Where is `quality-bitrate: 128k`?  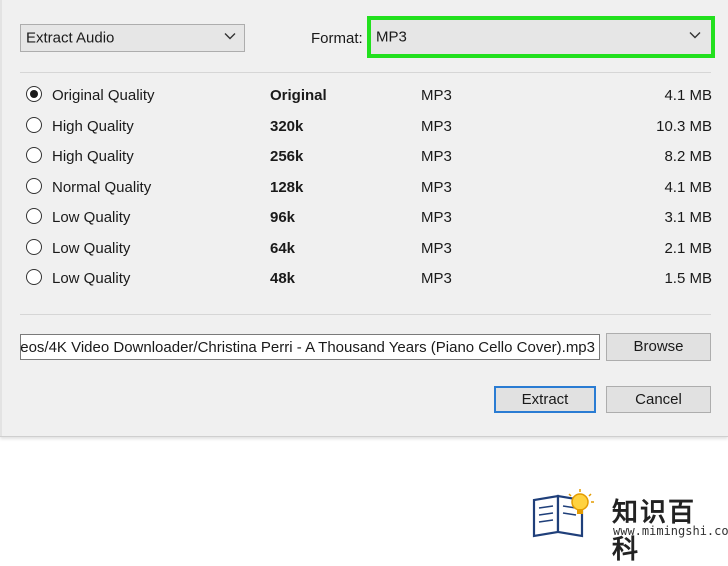 quality-bitrate: 128k is located at coordinates (287, 187).